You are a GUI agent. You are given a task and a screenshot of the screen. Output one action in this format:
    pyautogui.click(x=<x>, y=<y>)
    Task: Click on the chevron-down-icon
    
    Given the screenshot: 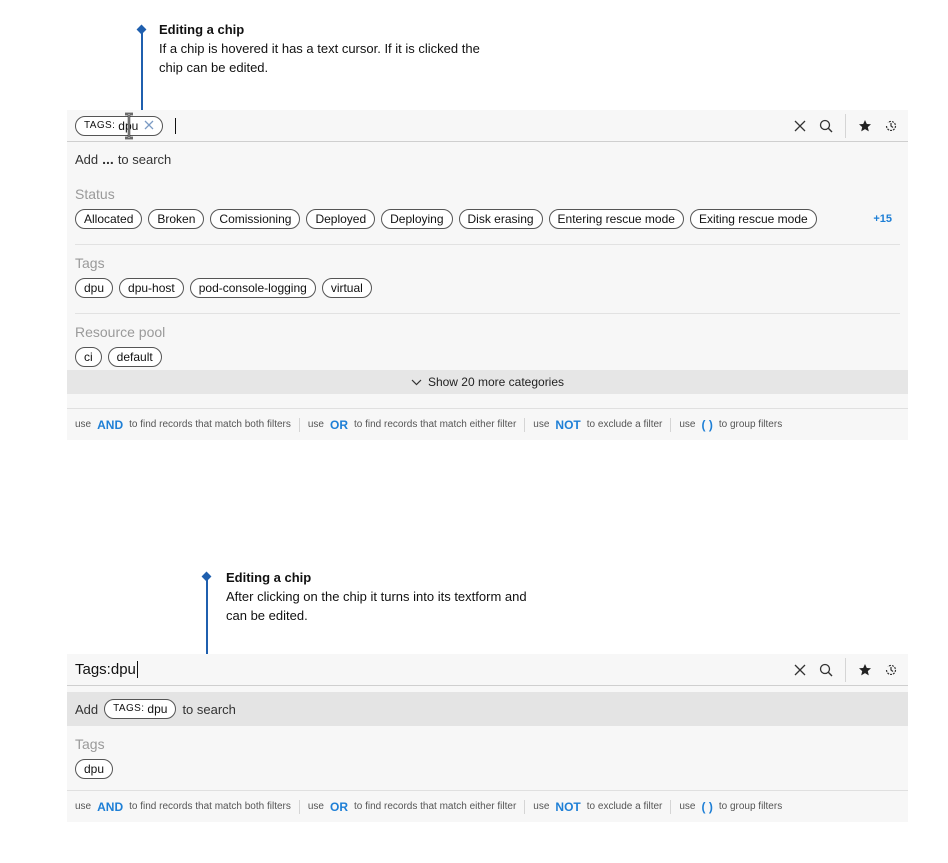 What is the action you would take?
    pyautogui.click(x=416, y=382)
    